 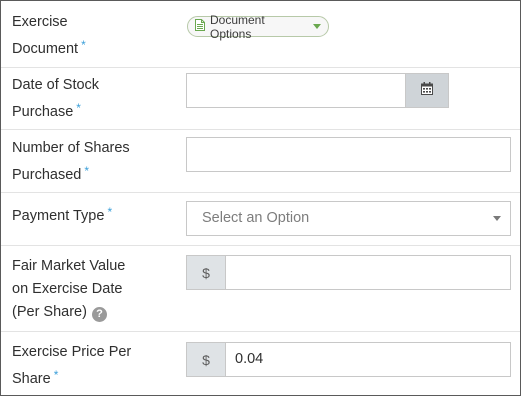 I want to click on calendar-icon, so click(x=427, y=90).